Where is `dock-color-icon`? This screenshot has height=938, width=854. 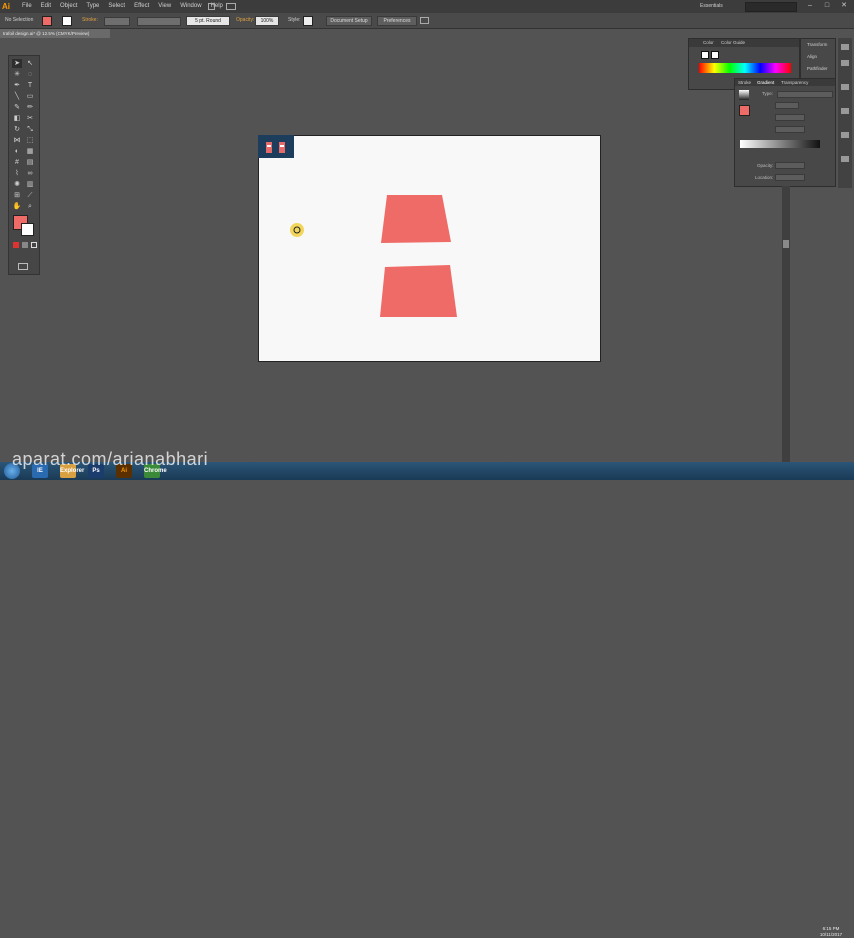 dock-color-icon is located at coordinates (845, 47).